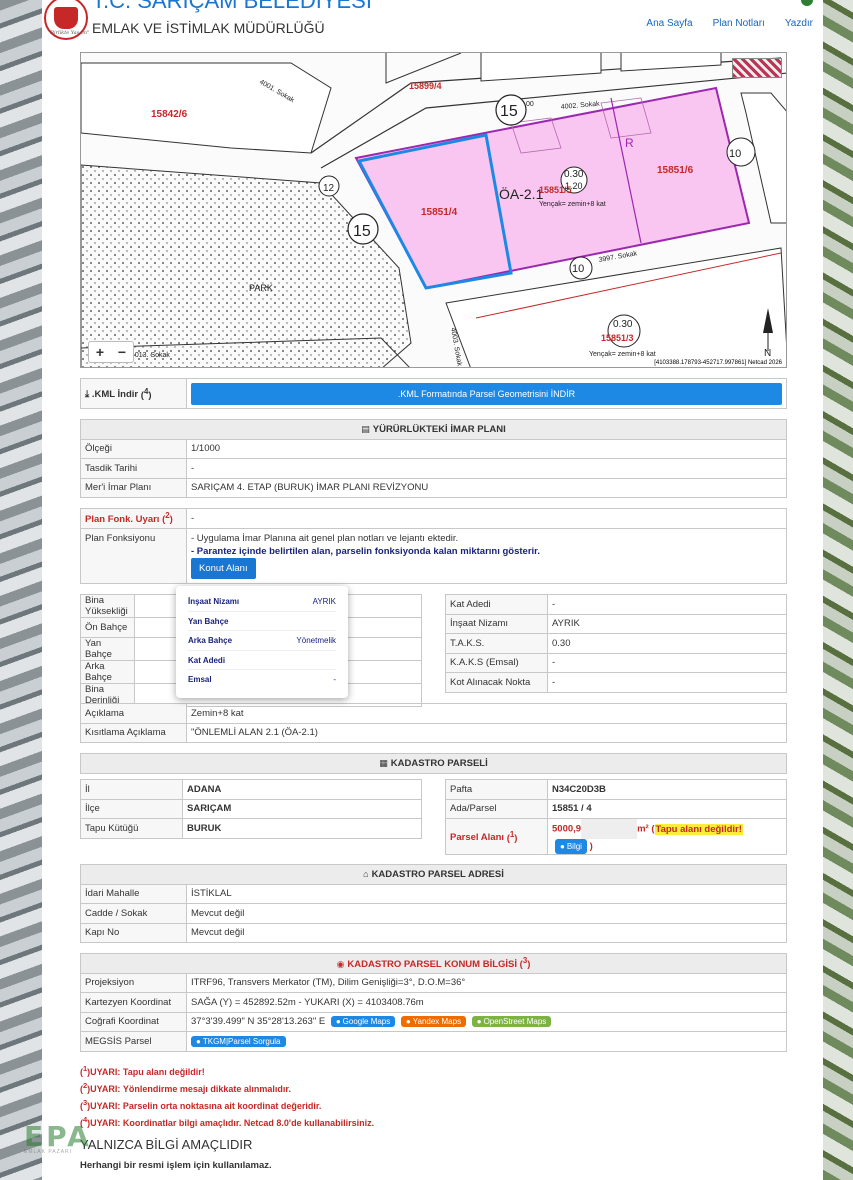 This screenshot has height=1180, width=853. I want to click on popup-row: Kat Adedi, so click(262, 660).